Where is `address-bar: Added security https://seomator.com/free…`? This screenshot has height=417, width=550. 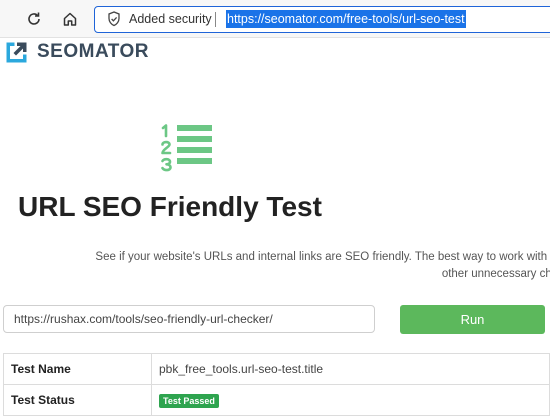
address-bar: Added security https://seomator.com/free… is located at coordinates (322, 19).